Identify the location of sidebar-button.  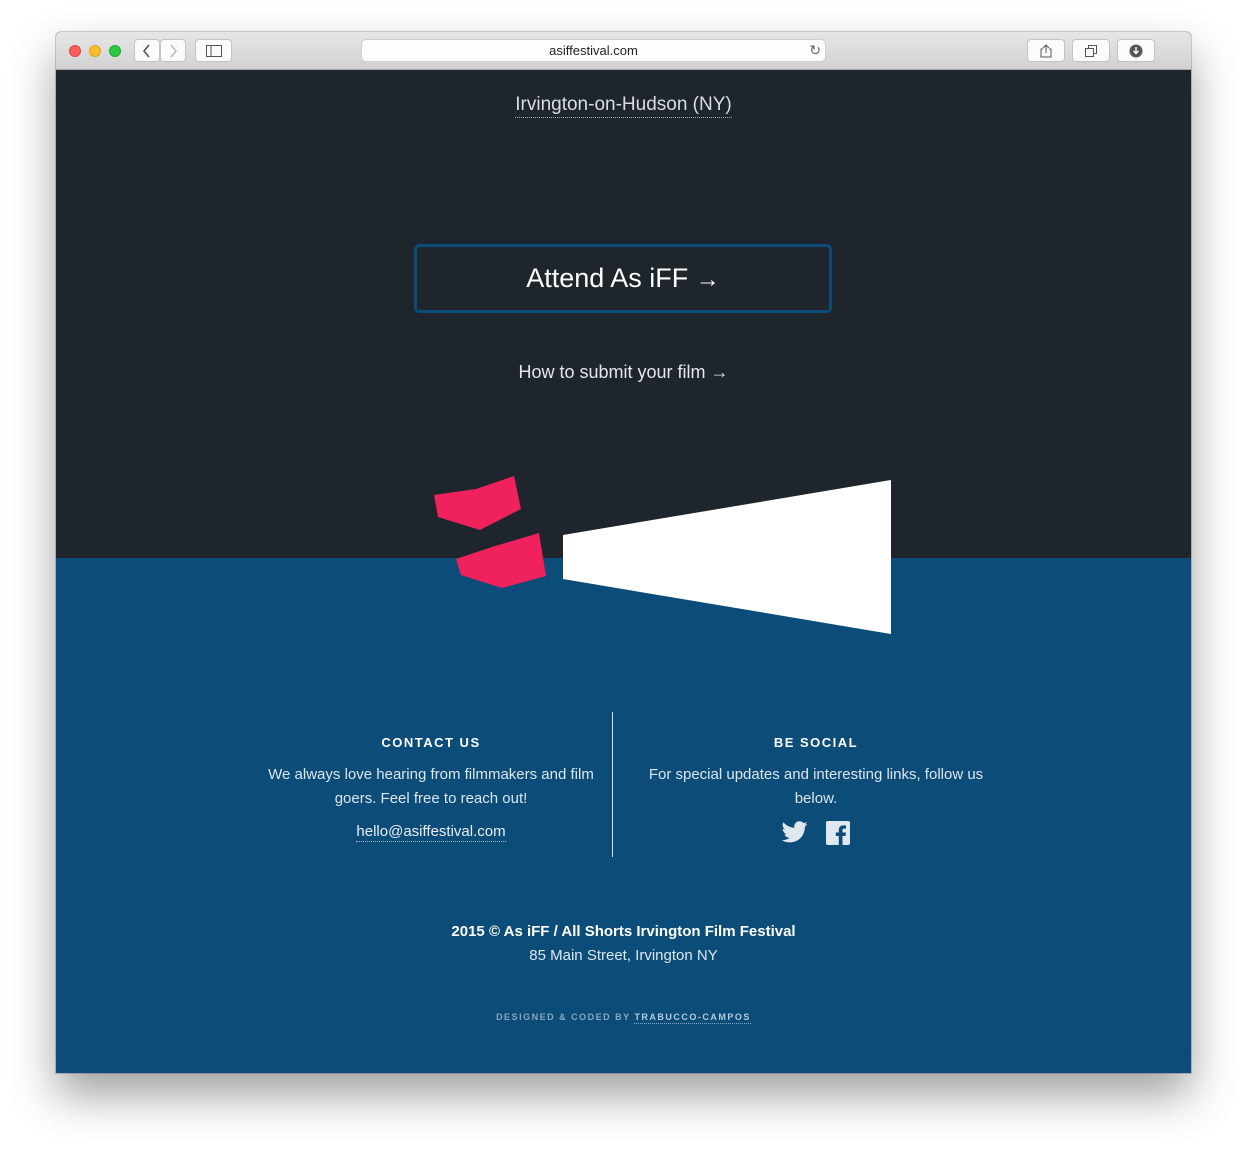
(213, 50).